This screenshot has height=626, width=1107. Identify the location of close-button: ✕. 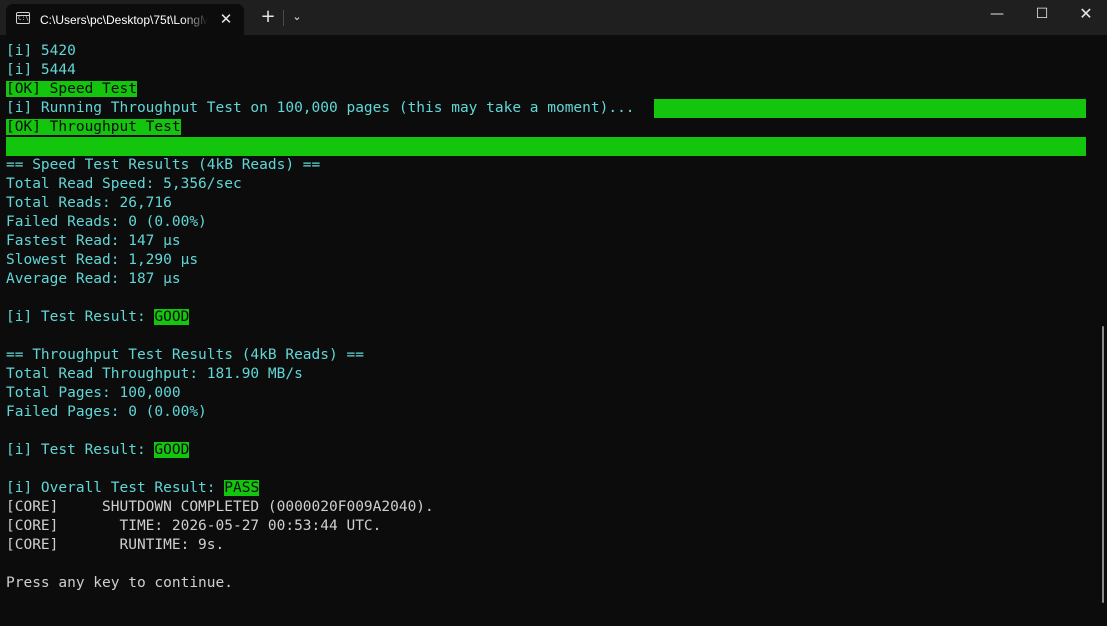
(1085, 15).